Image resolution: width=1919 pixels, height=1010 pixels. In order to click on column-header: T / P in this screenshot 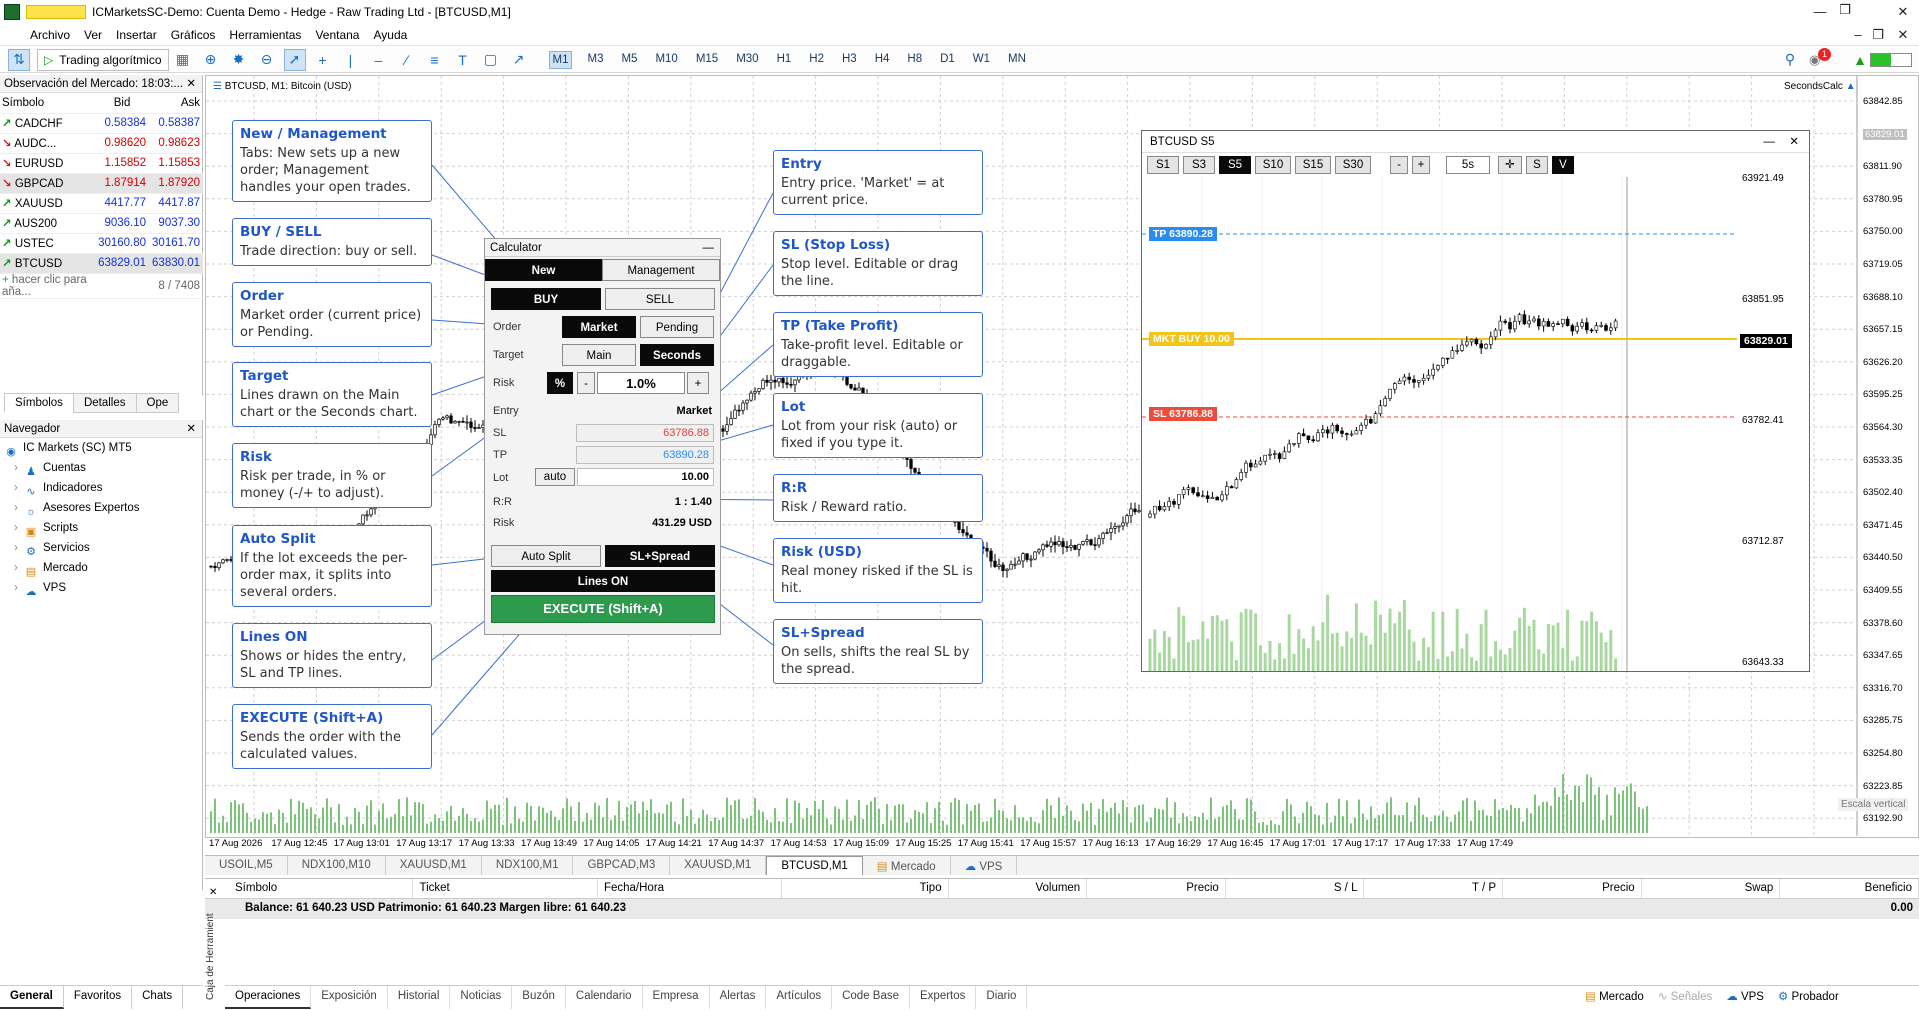, I will do `click(1434, 888)`.